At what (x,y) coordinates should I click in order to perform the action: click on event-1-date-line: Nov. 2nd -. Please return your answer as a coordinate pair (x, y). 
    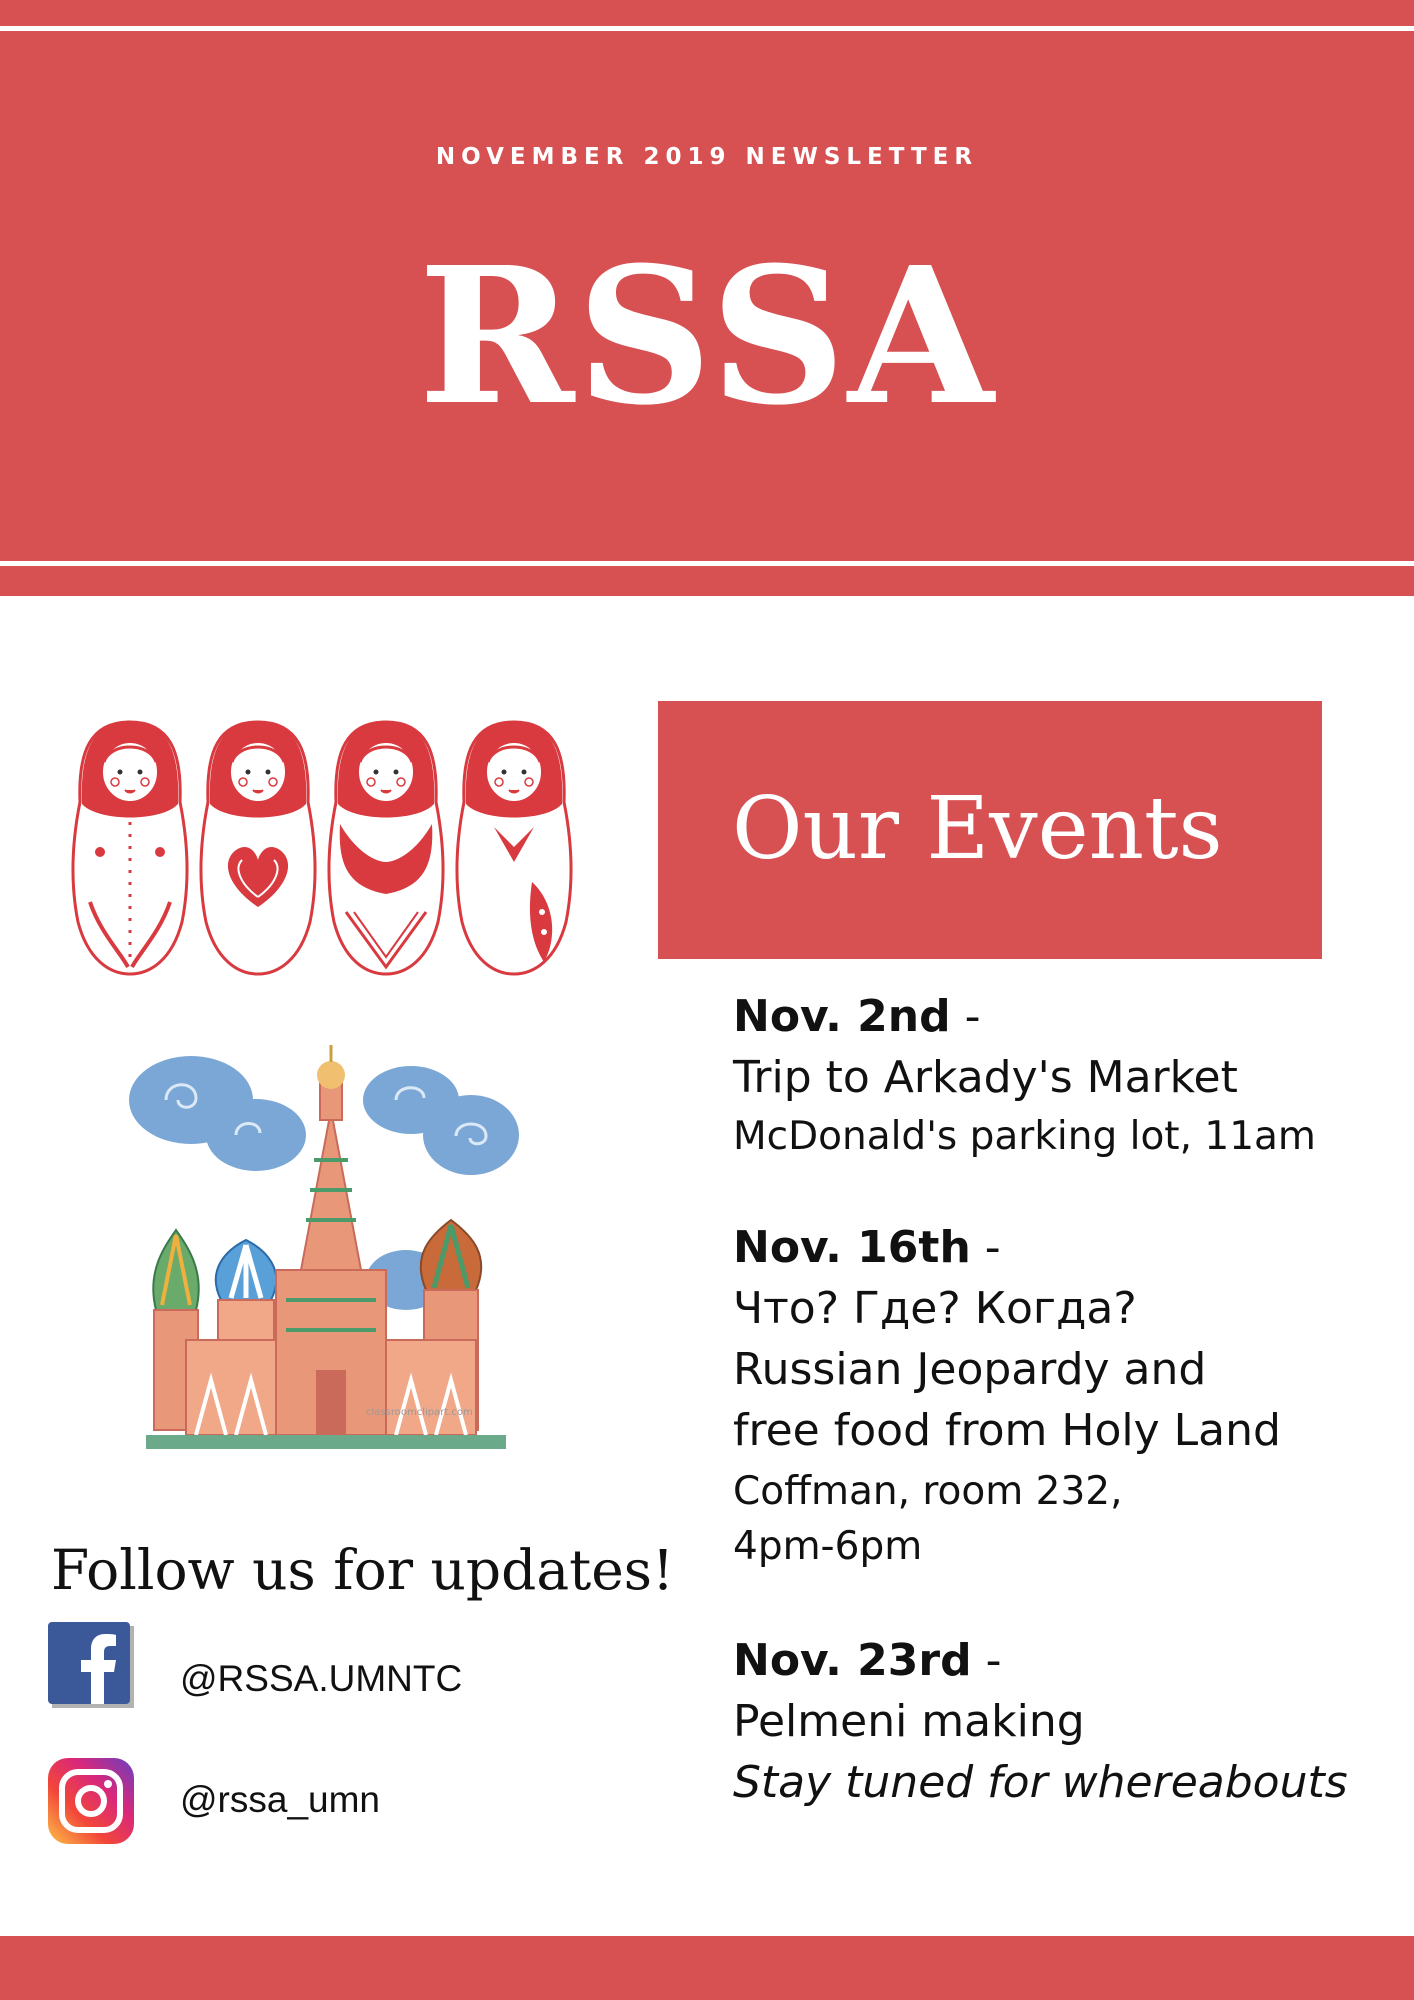
    Looking at the image, I should click on (857, 1016).